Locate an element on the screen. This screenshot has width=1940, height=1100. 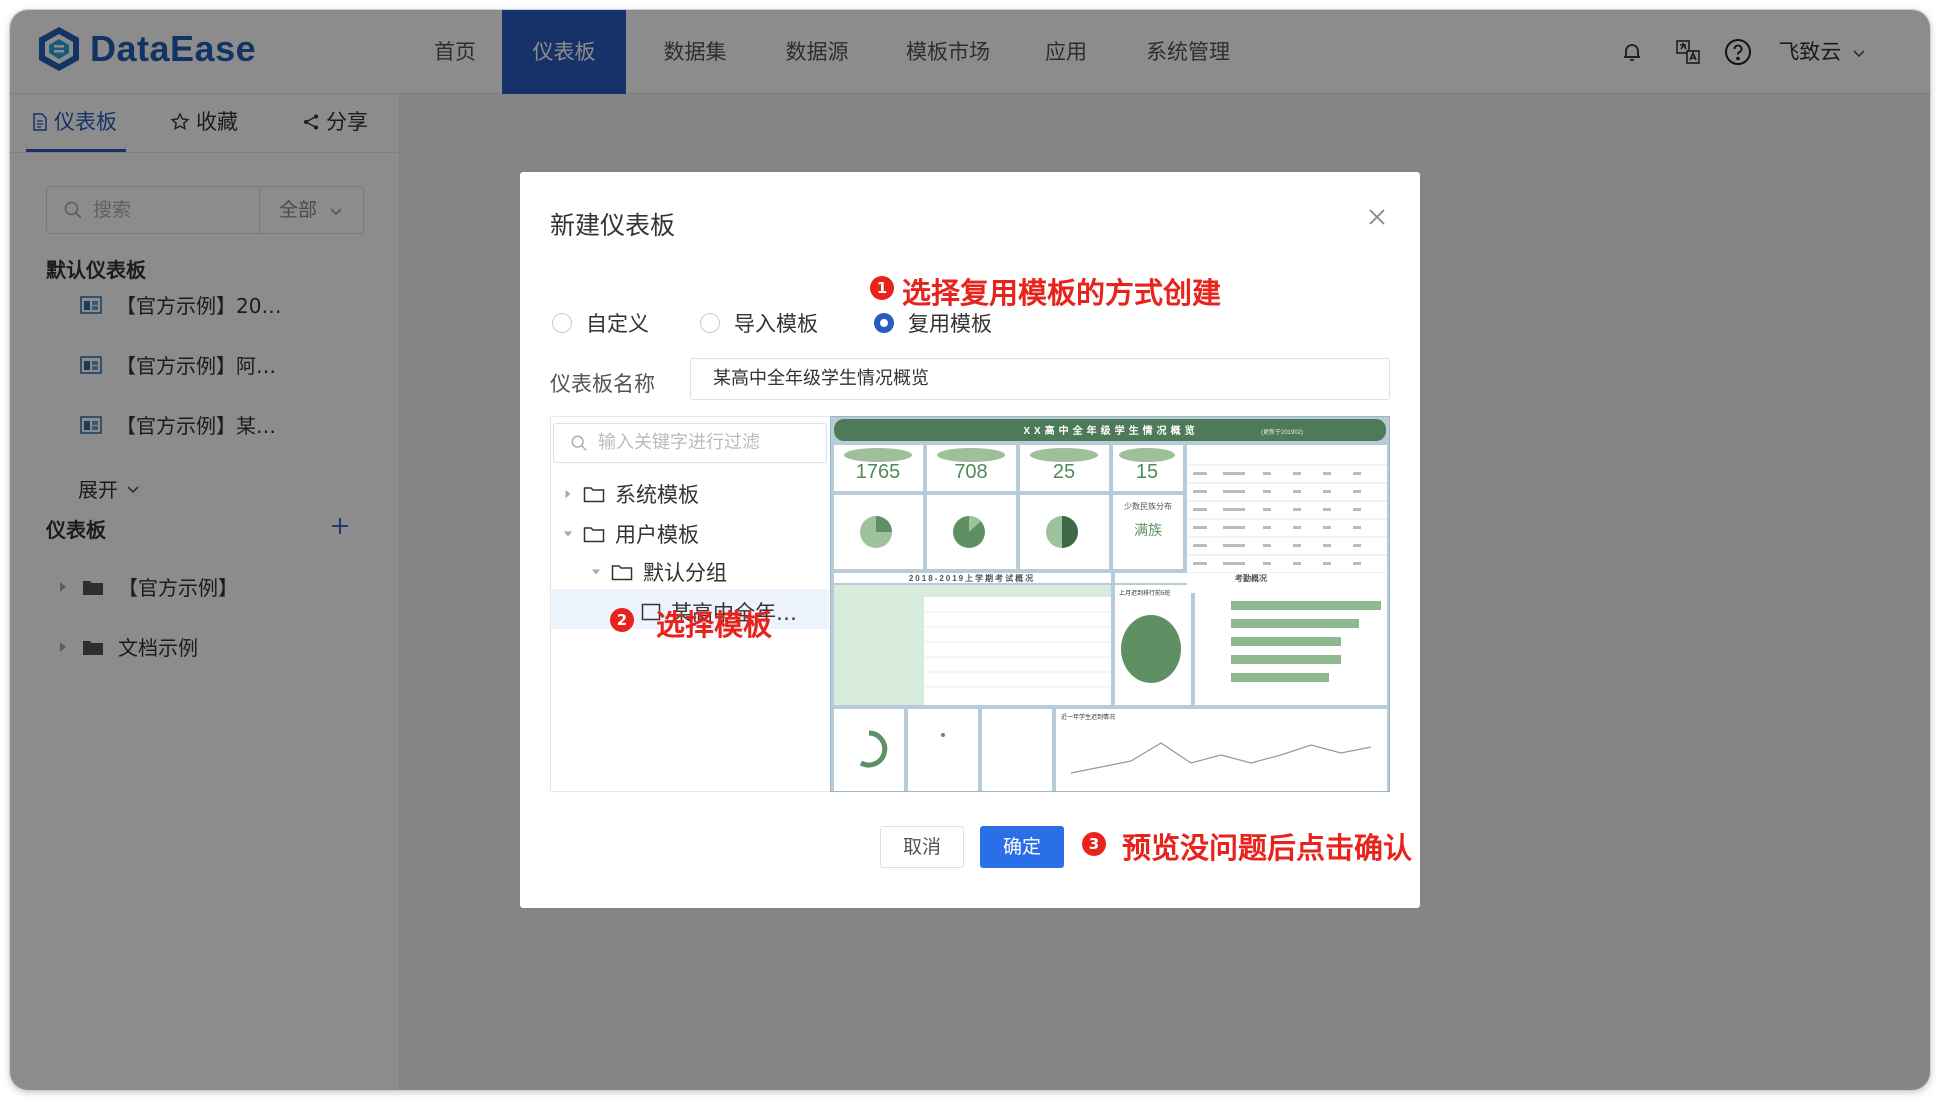
radio-custom-label: 自定义 is located at coordinates (617, 324).